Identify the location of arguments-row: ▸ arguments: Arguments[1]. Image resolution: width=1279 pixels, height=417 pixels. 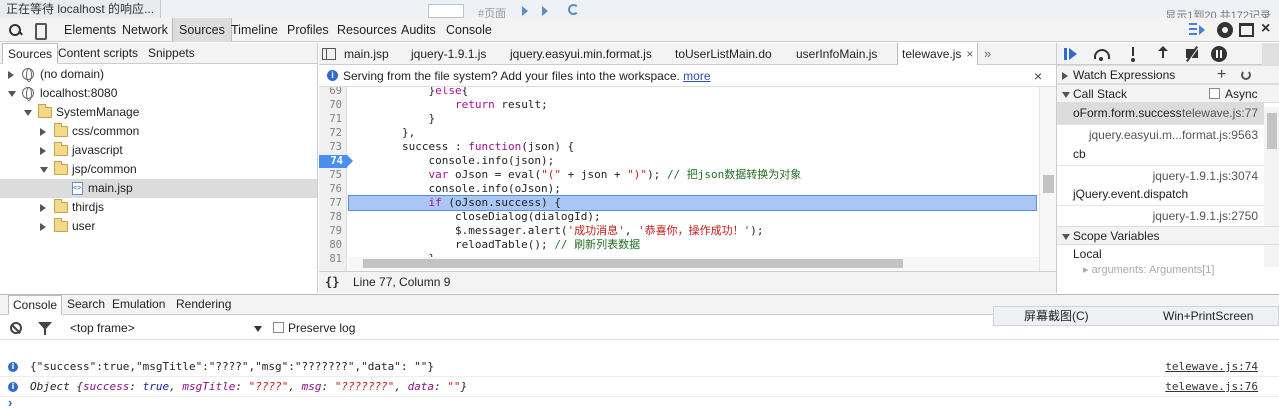
(1148, 269).